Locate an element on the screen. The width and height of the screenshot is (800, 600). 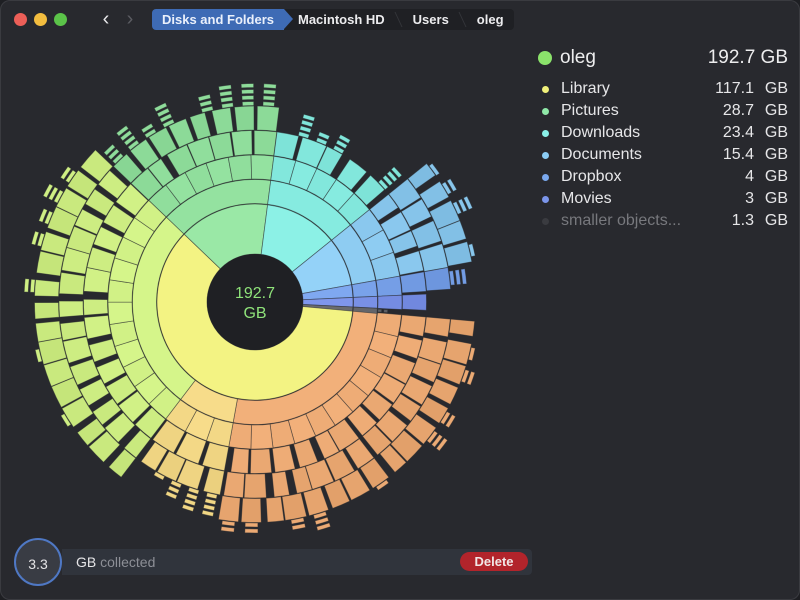
forward-button: › is located at coordinates (130, 19).